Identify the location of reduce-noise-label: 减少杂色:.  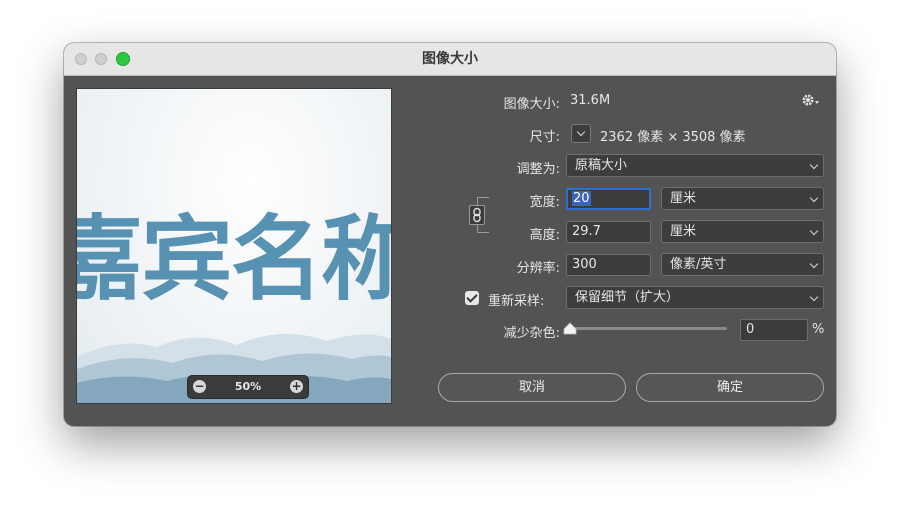
(531, 333).